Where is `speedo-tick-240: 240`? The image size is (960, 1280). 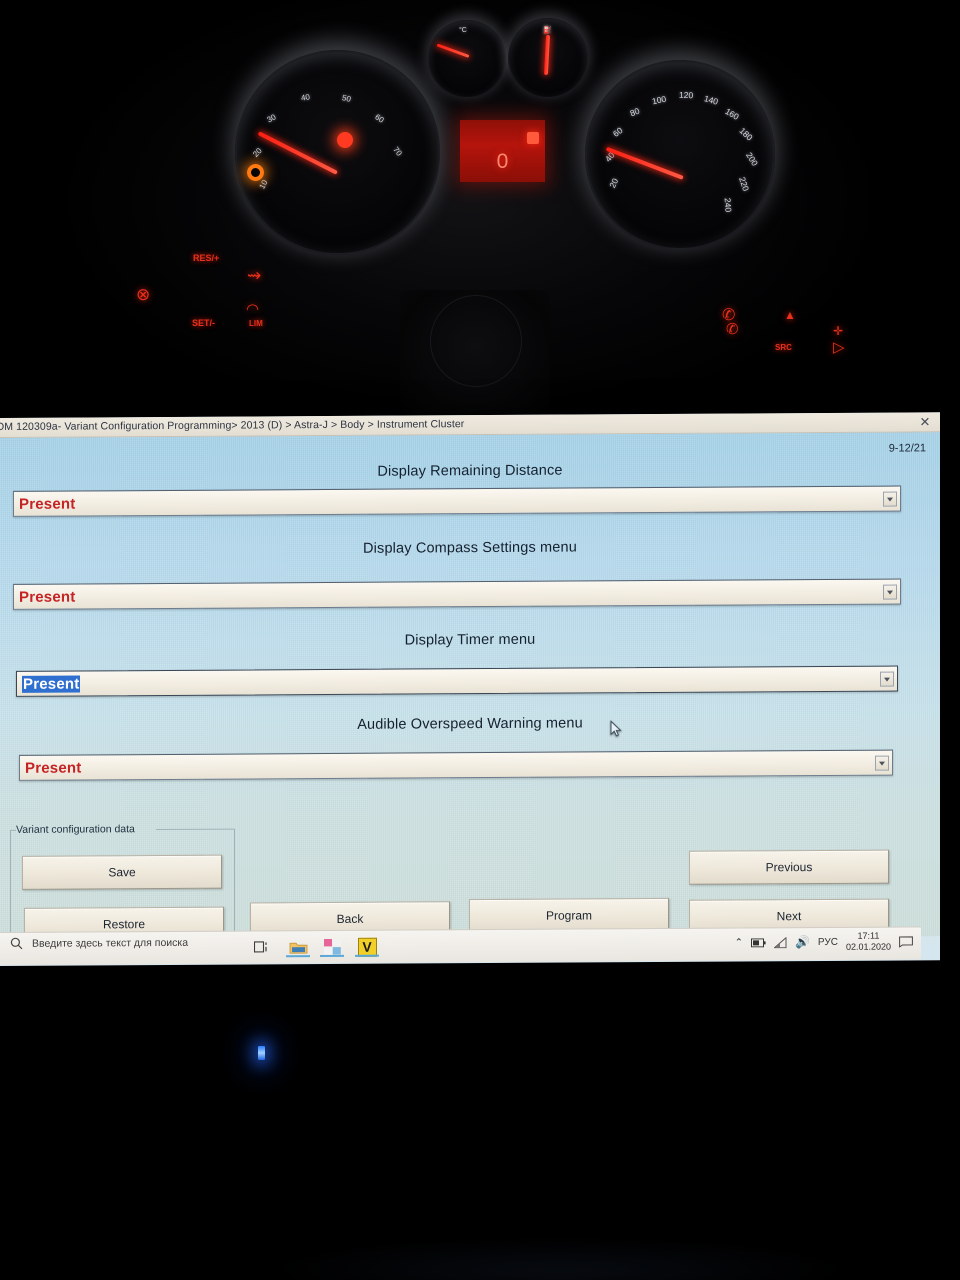
speedo-tick-240: 240 is located at coordinates (728, 205).